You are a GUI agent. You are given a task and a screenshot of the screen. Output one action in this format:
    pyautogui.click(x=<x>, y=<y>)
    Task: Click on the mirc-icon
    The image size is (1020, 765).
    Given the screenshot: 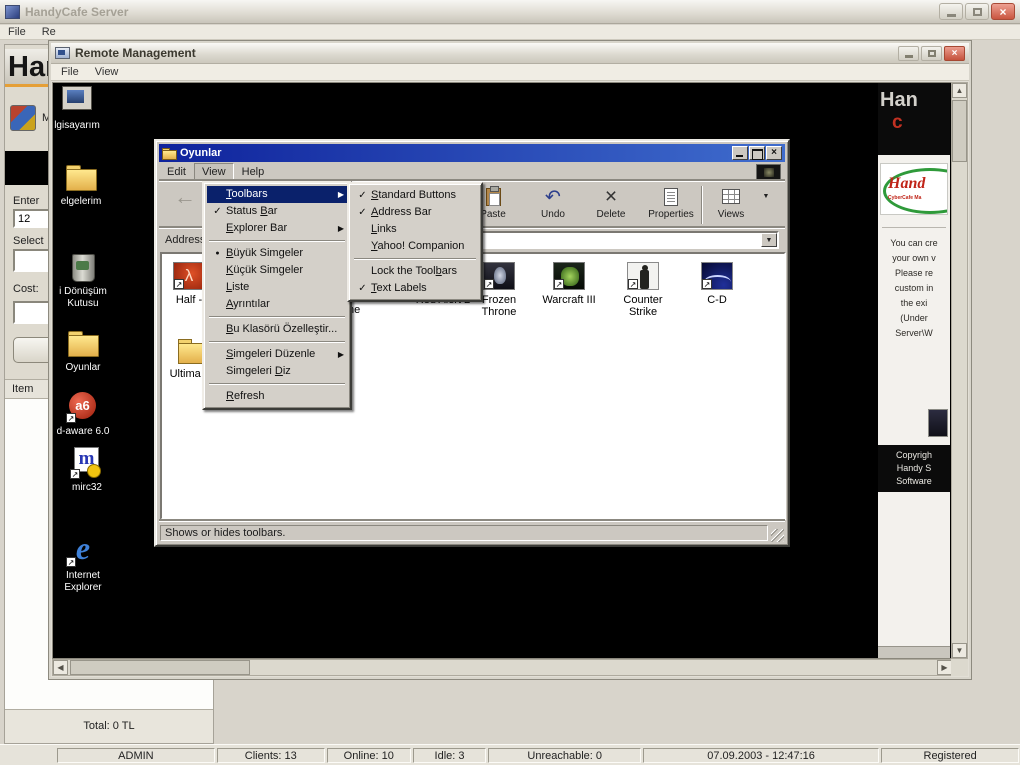 What is the action you would take?
    pyautogui.click(x=87, y=463)
    